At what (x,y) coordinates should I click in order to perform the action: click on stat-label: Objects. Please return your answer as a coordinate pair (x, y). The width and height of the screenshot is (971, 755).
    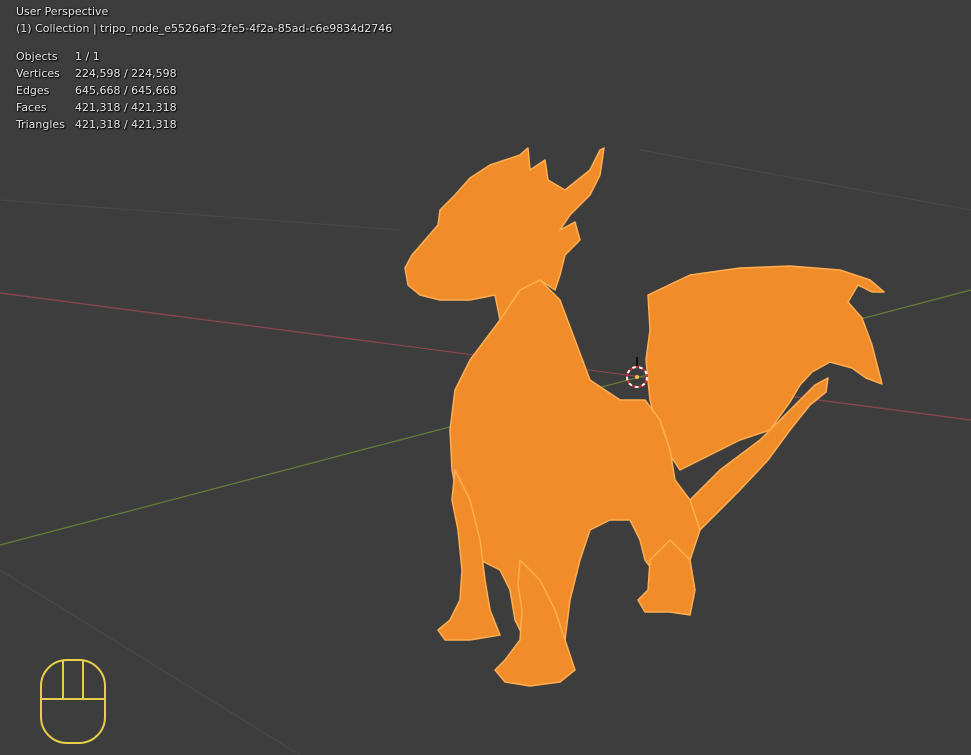
    Looking at the image, I should click on (37, 56).